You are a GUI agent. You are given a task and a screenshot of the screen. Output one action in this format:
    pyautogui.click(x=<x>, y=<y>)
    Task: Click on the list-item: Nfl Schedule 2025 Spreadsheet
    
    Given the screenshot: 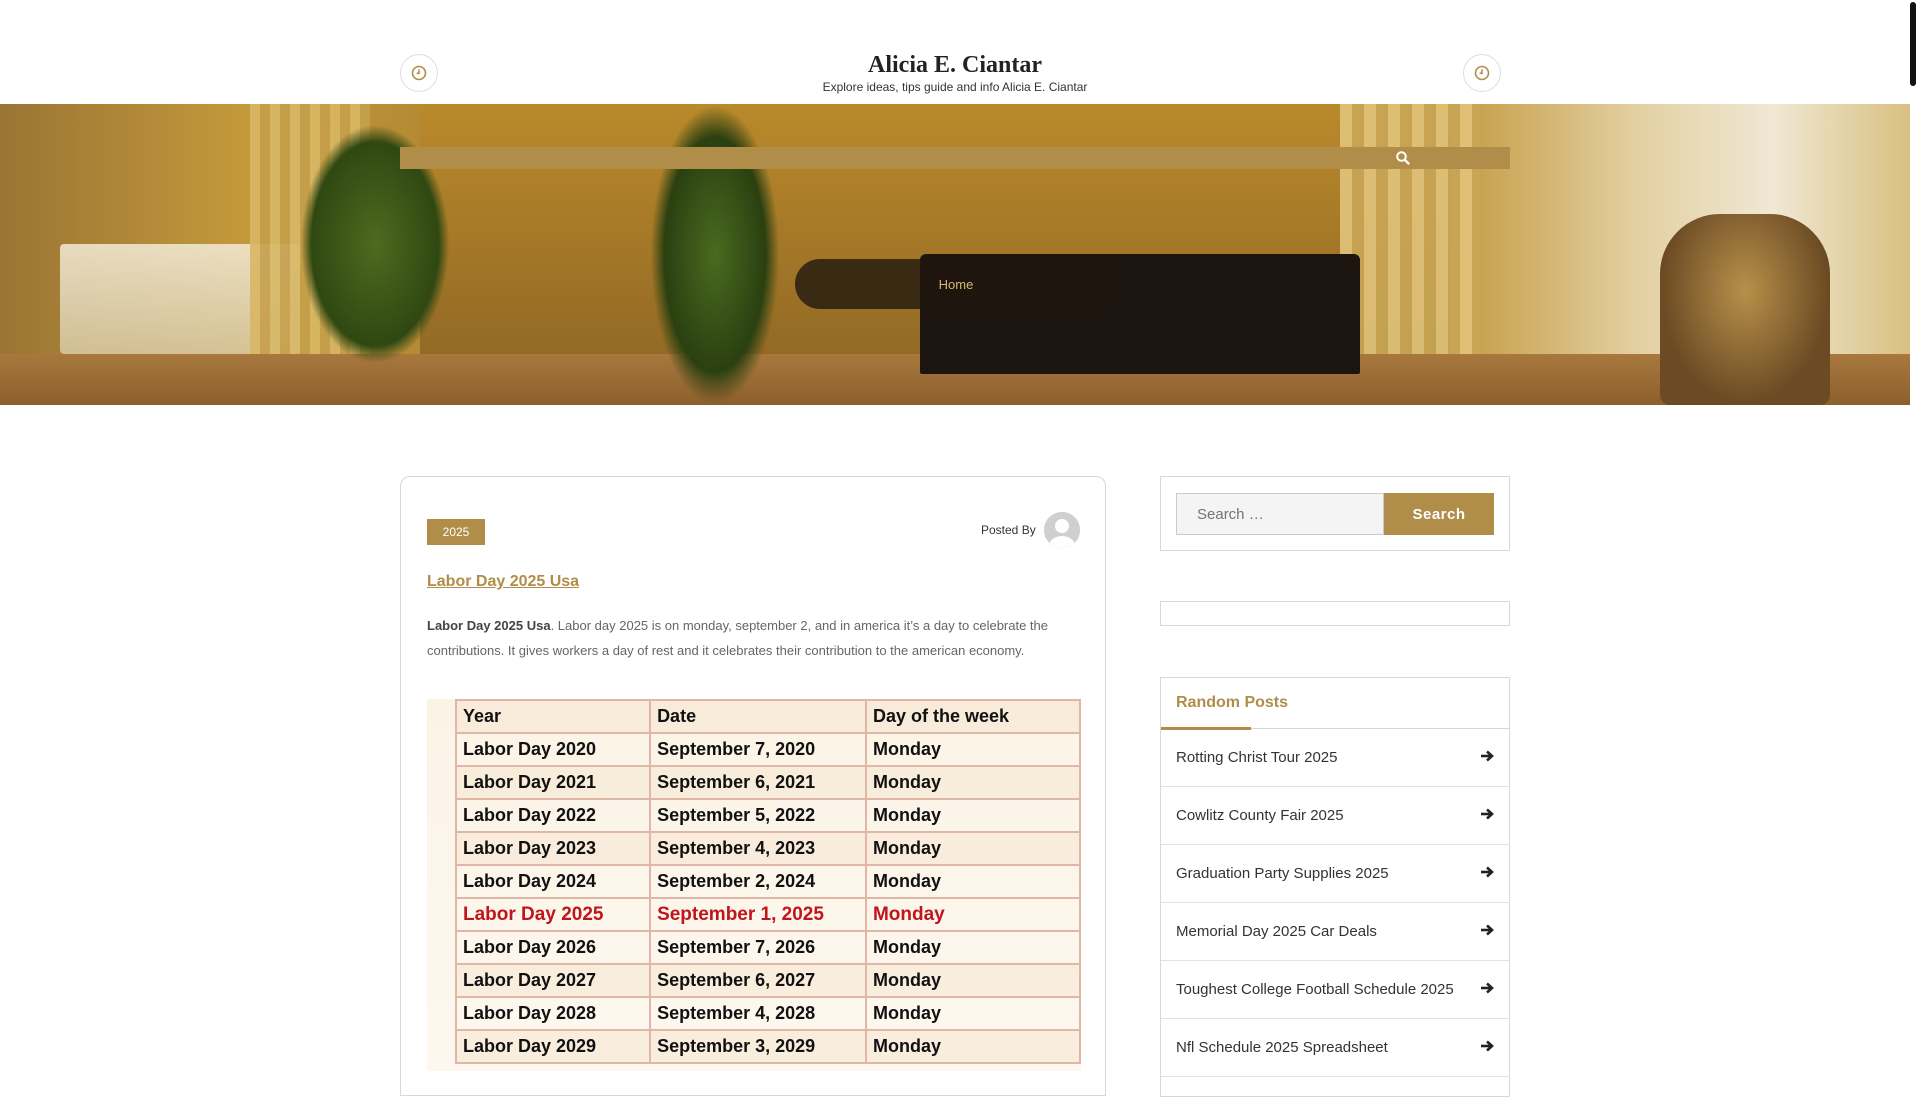 What is the action you would take?
    pyautogui.click(x=1335, y=1048)
    